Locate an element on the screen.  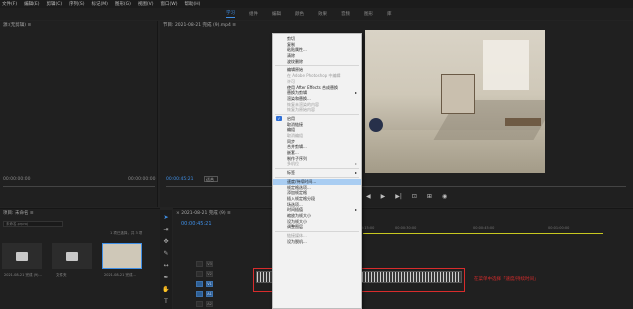
menu-item: 视图(V) is located at coordinates (146, 4).